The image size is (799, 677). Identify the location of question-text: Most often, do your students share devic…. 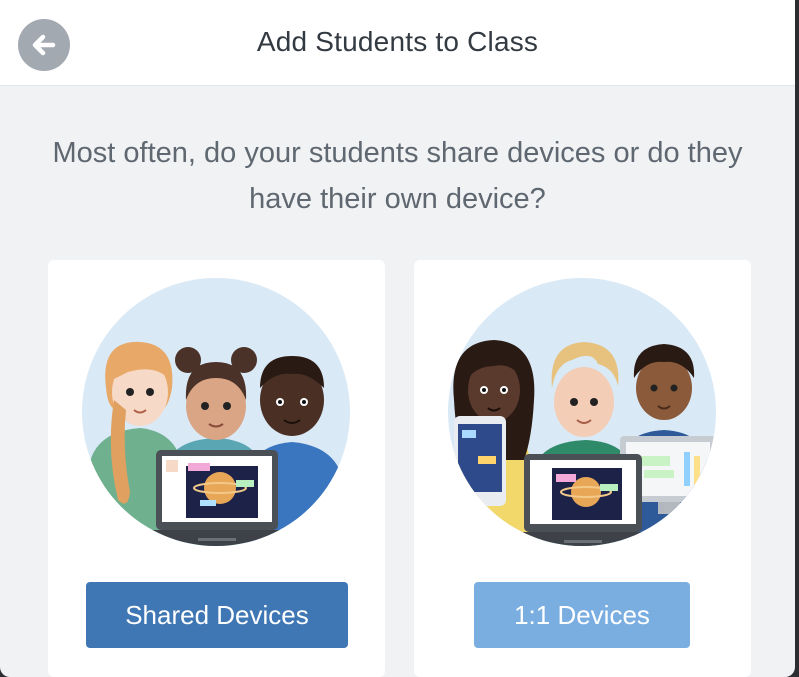
(397, 176).